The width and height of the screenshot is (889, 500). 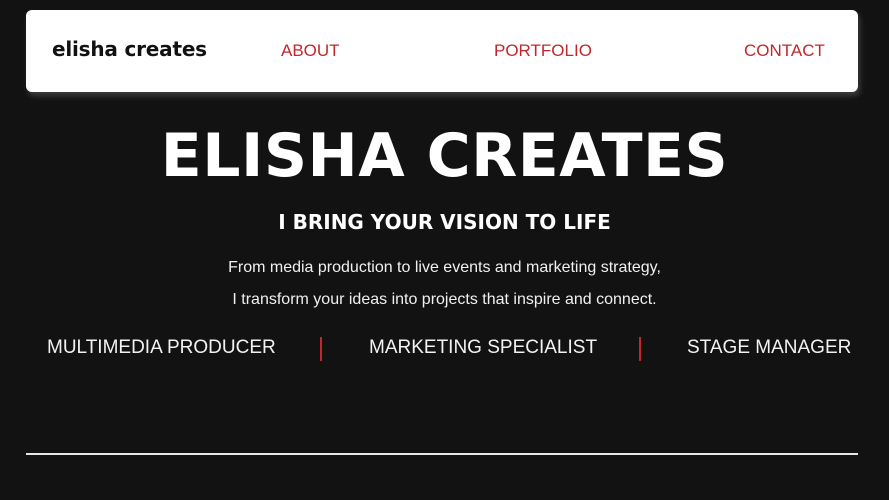 What do you see at coordinates (784, 51) in the screenshot?
I see `nav-link-contact: CONTACT` at bounding box center [784, 51].